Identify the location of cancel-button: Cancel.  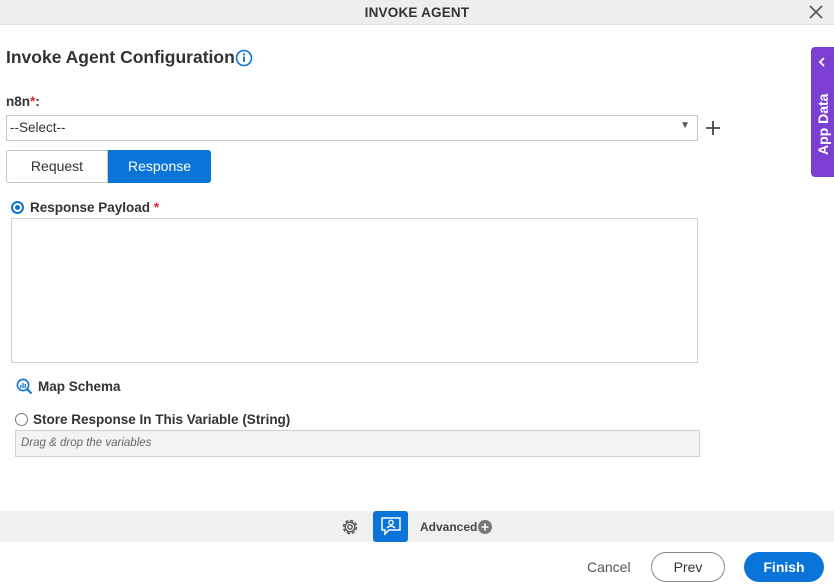
(609, 567).